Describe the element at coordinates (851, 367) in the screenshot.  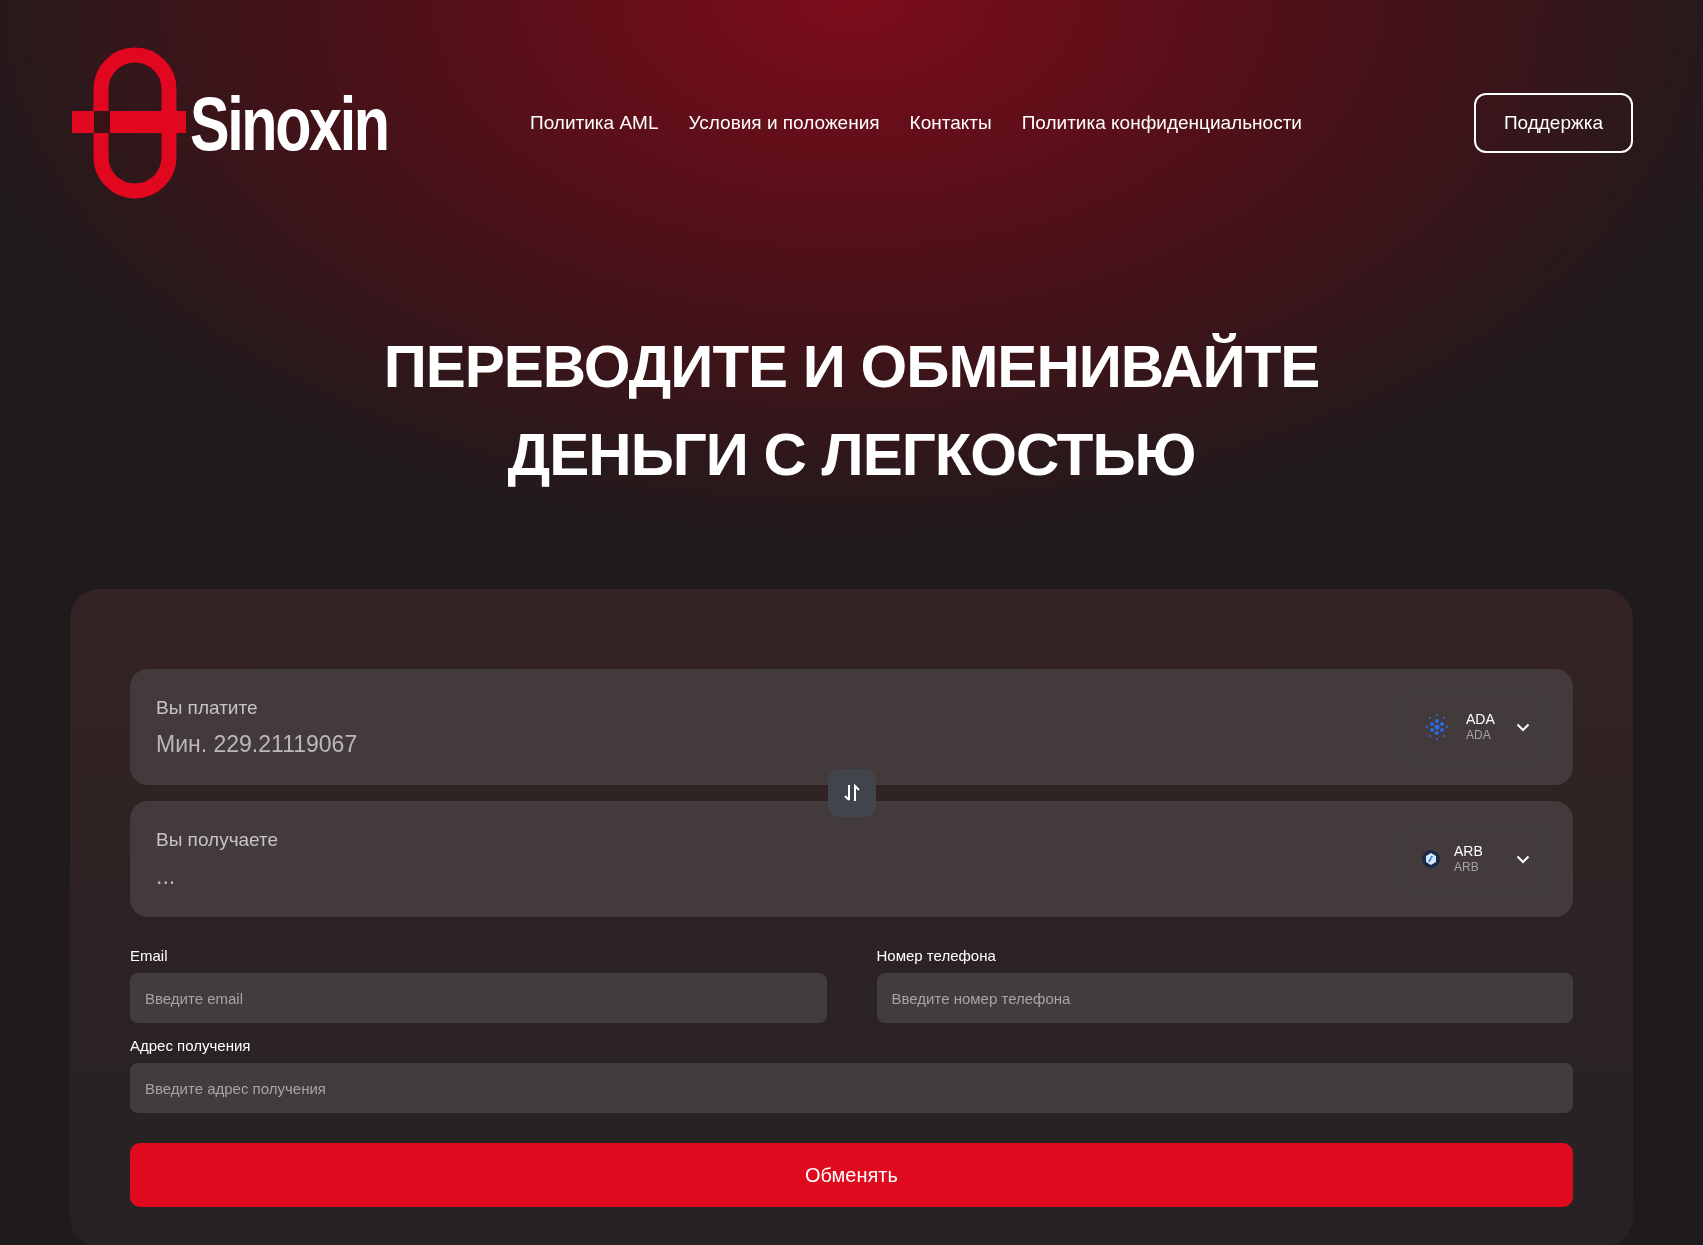
I see `hero-title: ПЕРЕВОДИТЕ И ОБМЕНИВАЙТЕ` at that location.